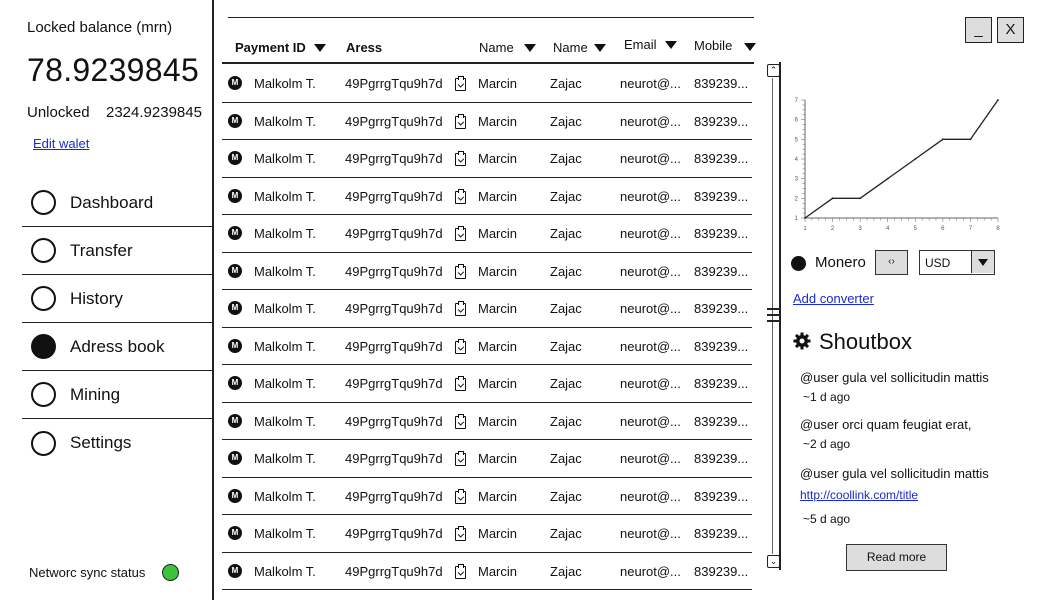 The image size is (1050, 600). Describe the element at coordinates (943, 229) in the screenshot. I see `chart-x-tick-label: 6` at that location.